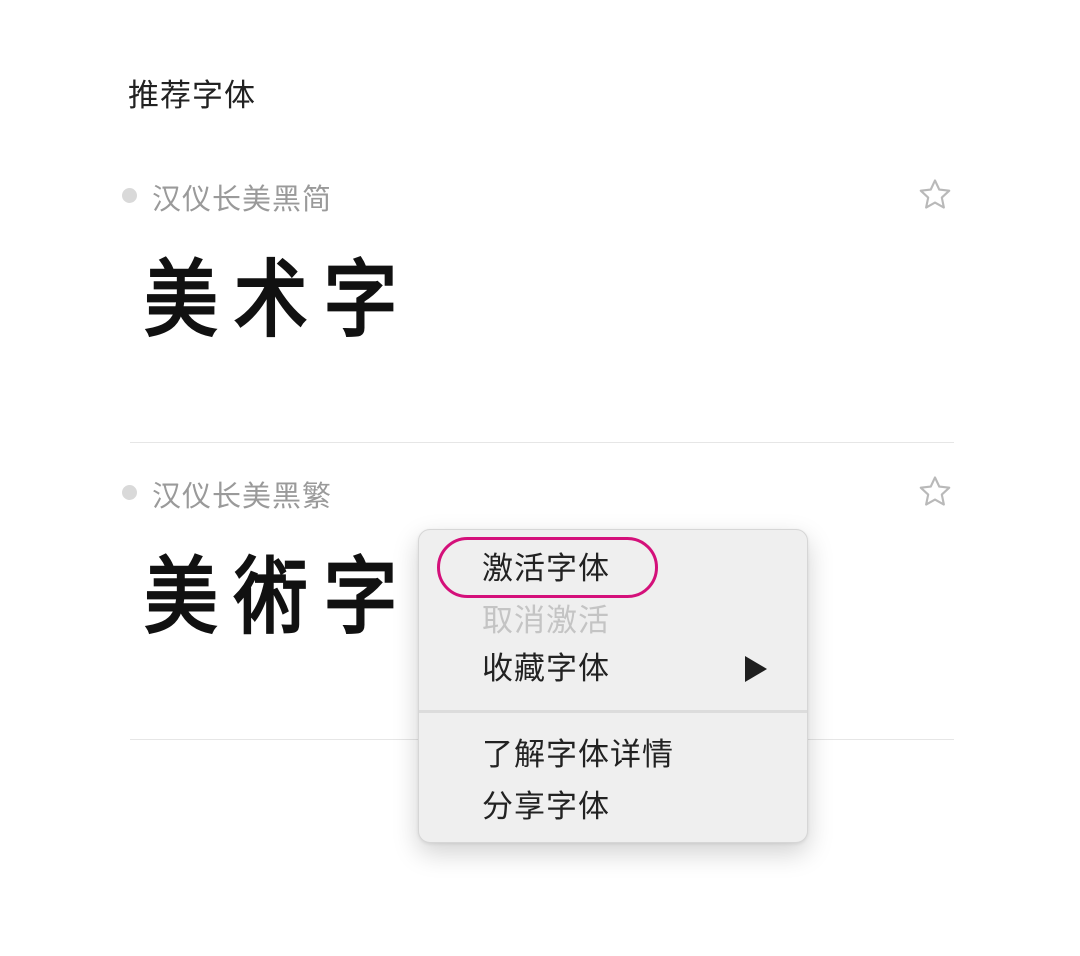 This screenshot has height=956, width=1080. Describe the element at coordinates (537, 495) in the screenshot. I see `font-card-header: 汉仪长美黑繁` at that location.